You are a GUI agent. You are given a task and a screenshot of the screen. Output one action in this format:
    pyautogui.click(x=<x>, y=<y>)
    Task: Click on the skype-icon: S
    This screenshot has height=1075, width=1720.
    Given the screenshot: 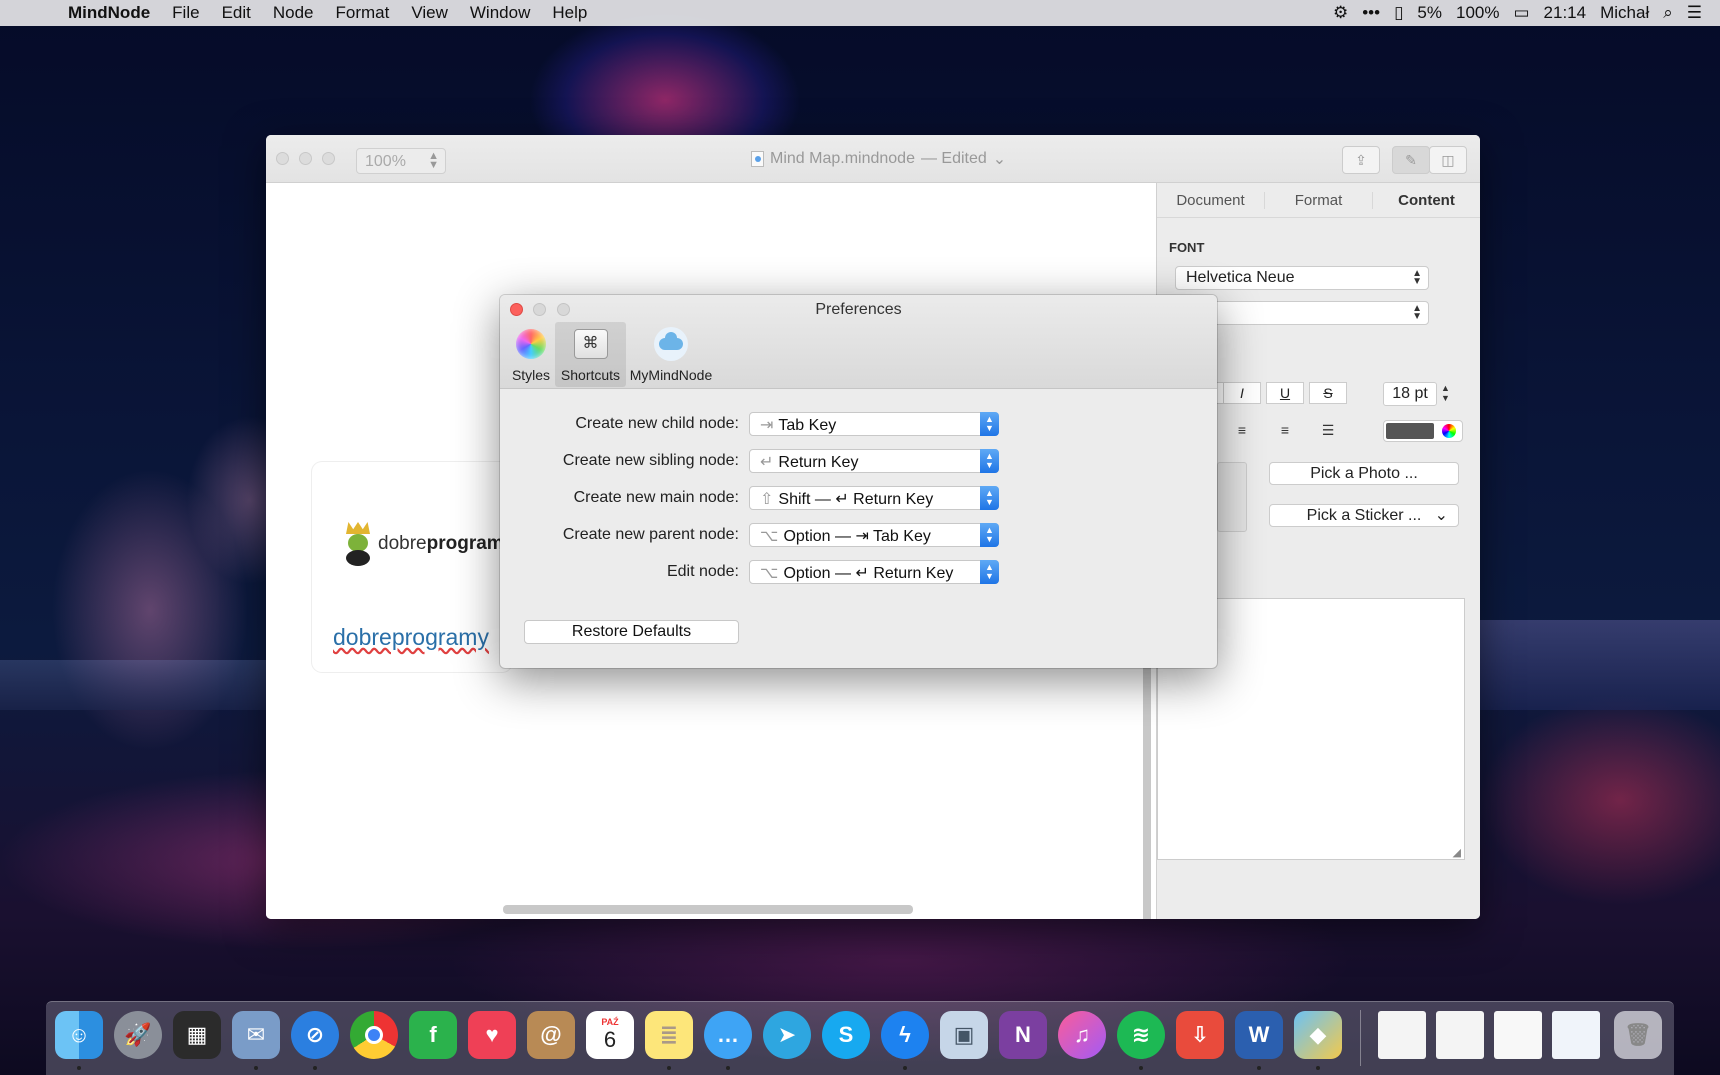 What is the action you would take?
    pyautogui.click(x=846, y=1035)
    